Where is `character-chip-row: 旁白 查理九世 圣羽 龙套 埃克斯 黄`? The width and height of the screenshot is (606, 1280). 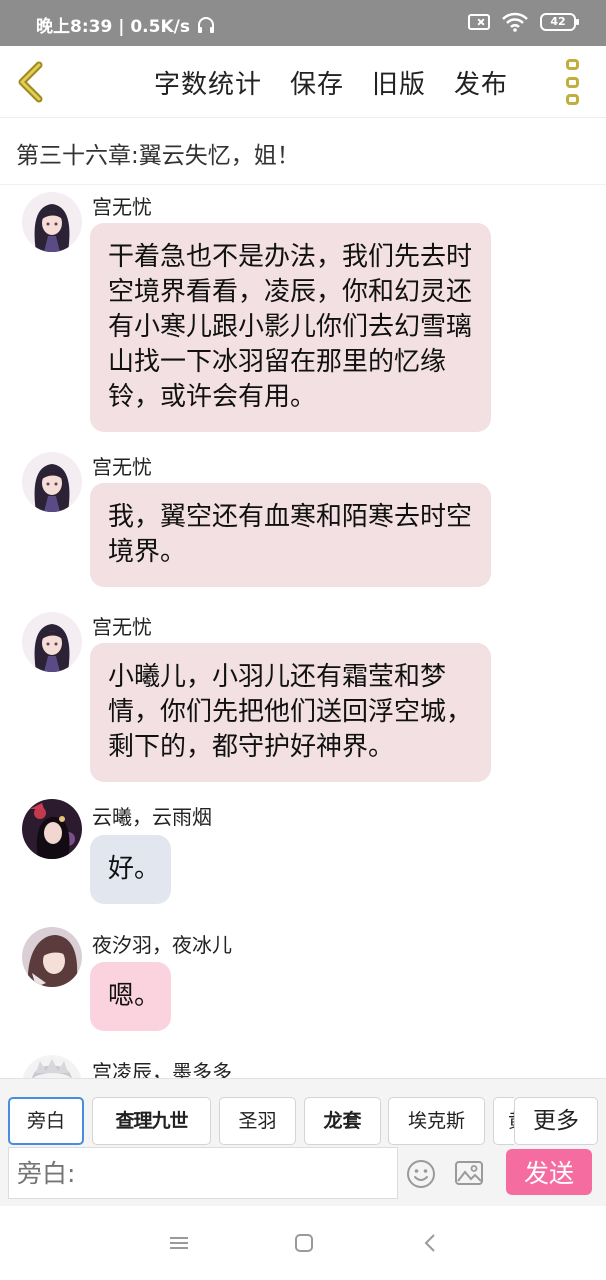
character-chip-row: 旁白 查理九世 圣羽 龙套 埃克斯 黄 is located at coordinates (261, 1121).